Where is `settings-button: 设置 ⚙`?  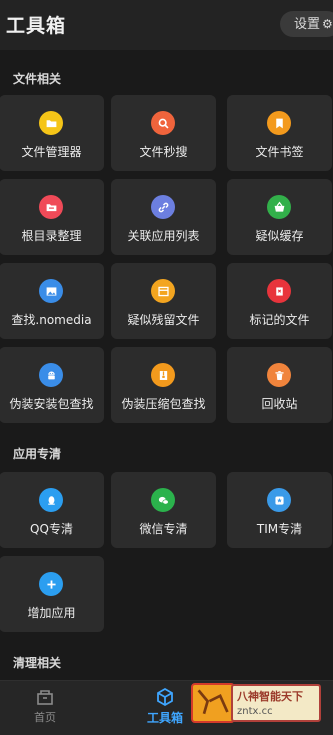 settings-button: 设置 ⚙ is located at coordinates (306, 24).